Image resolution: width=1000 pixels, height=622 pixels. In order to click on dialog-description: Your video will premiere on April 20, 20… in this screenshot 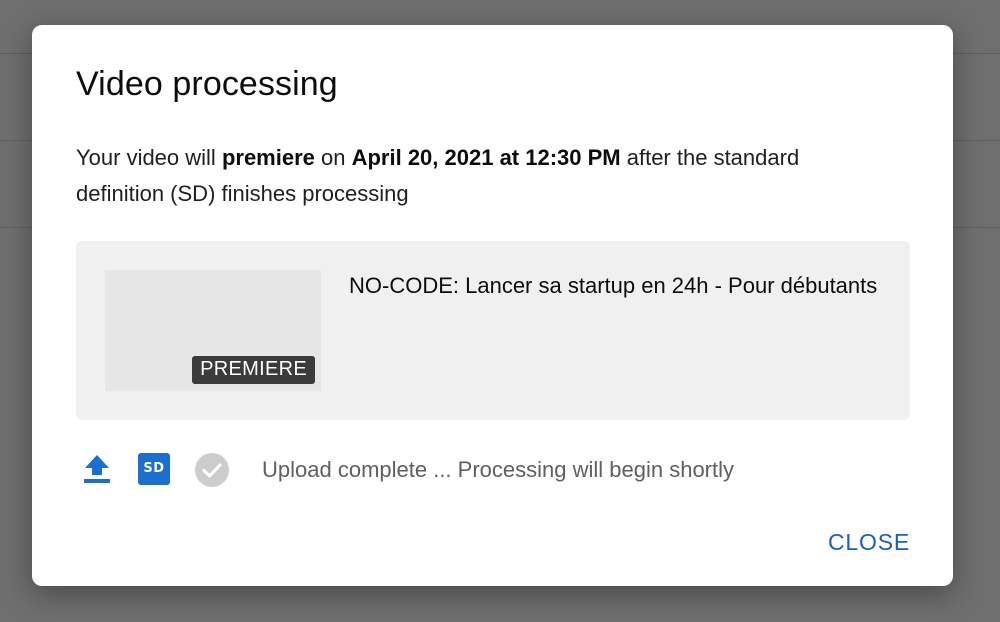, I will do `click(476, 176)`.